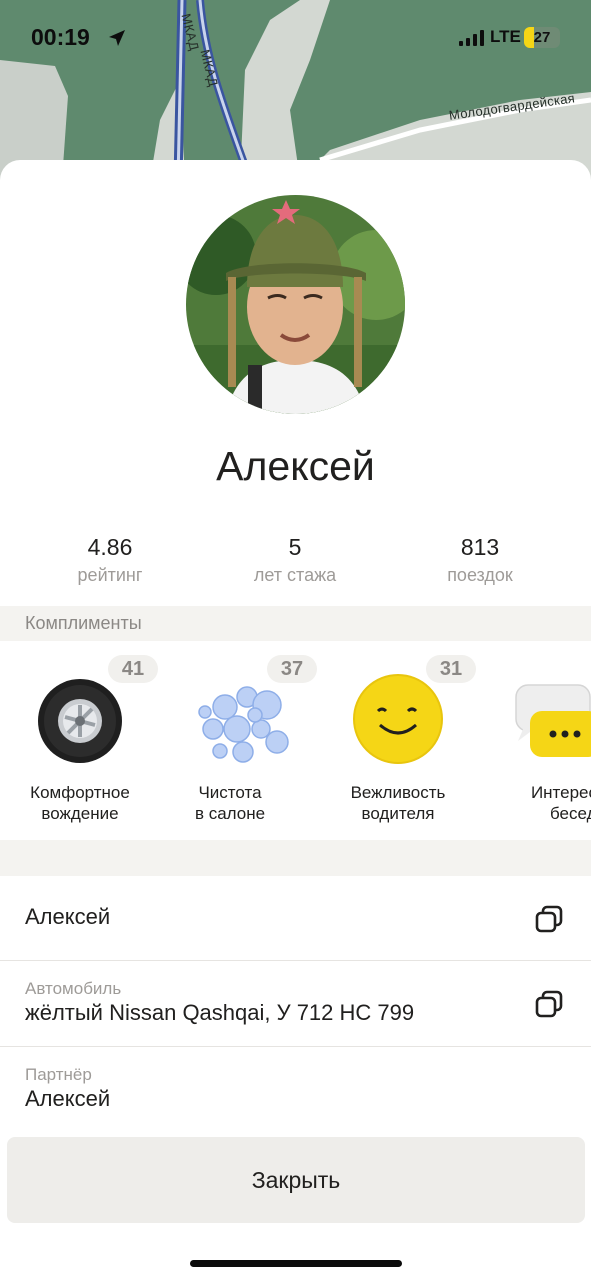 This screenshot has width=591, height=1280. I want to click on compliment-label-line: Вежливость, so click(398, 792).